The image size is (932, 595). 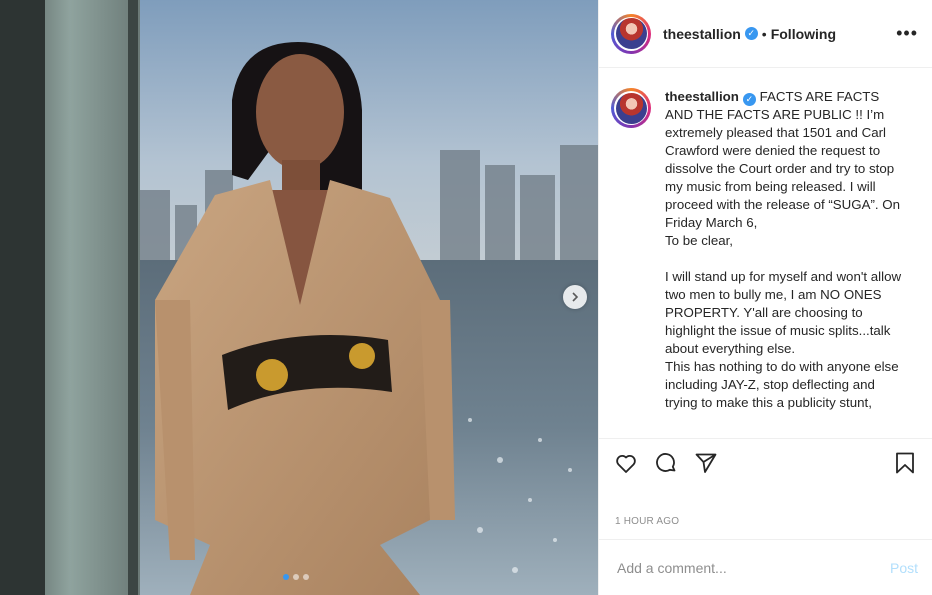 I want to click on caption-username-link: theestallion, so click(x=702, y=96).